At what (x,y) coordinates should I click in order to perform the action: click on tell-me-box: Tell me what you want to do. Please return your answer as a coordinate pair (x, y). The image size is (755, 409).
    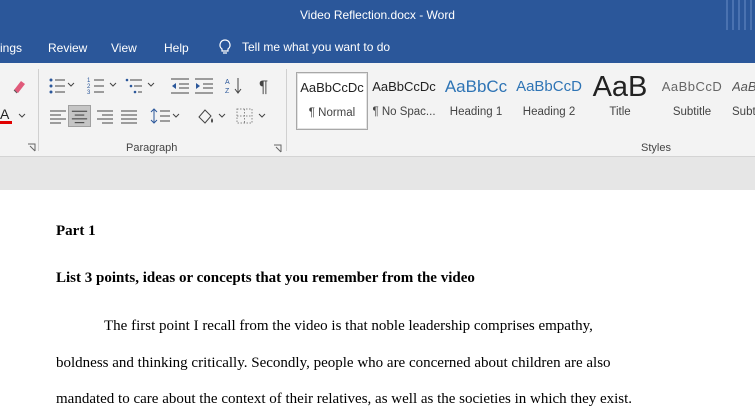
    Looking at the image, I should click on (303, 47).